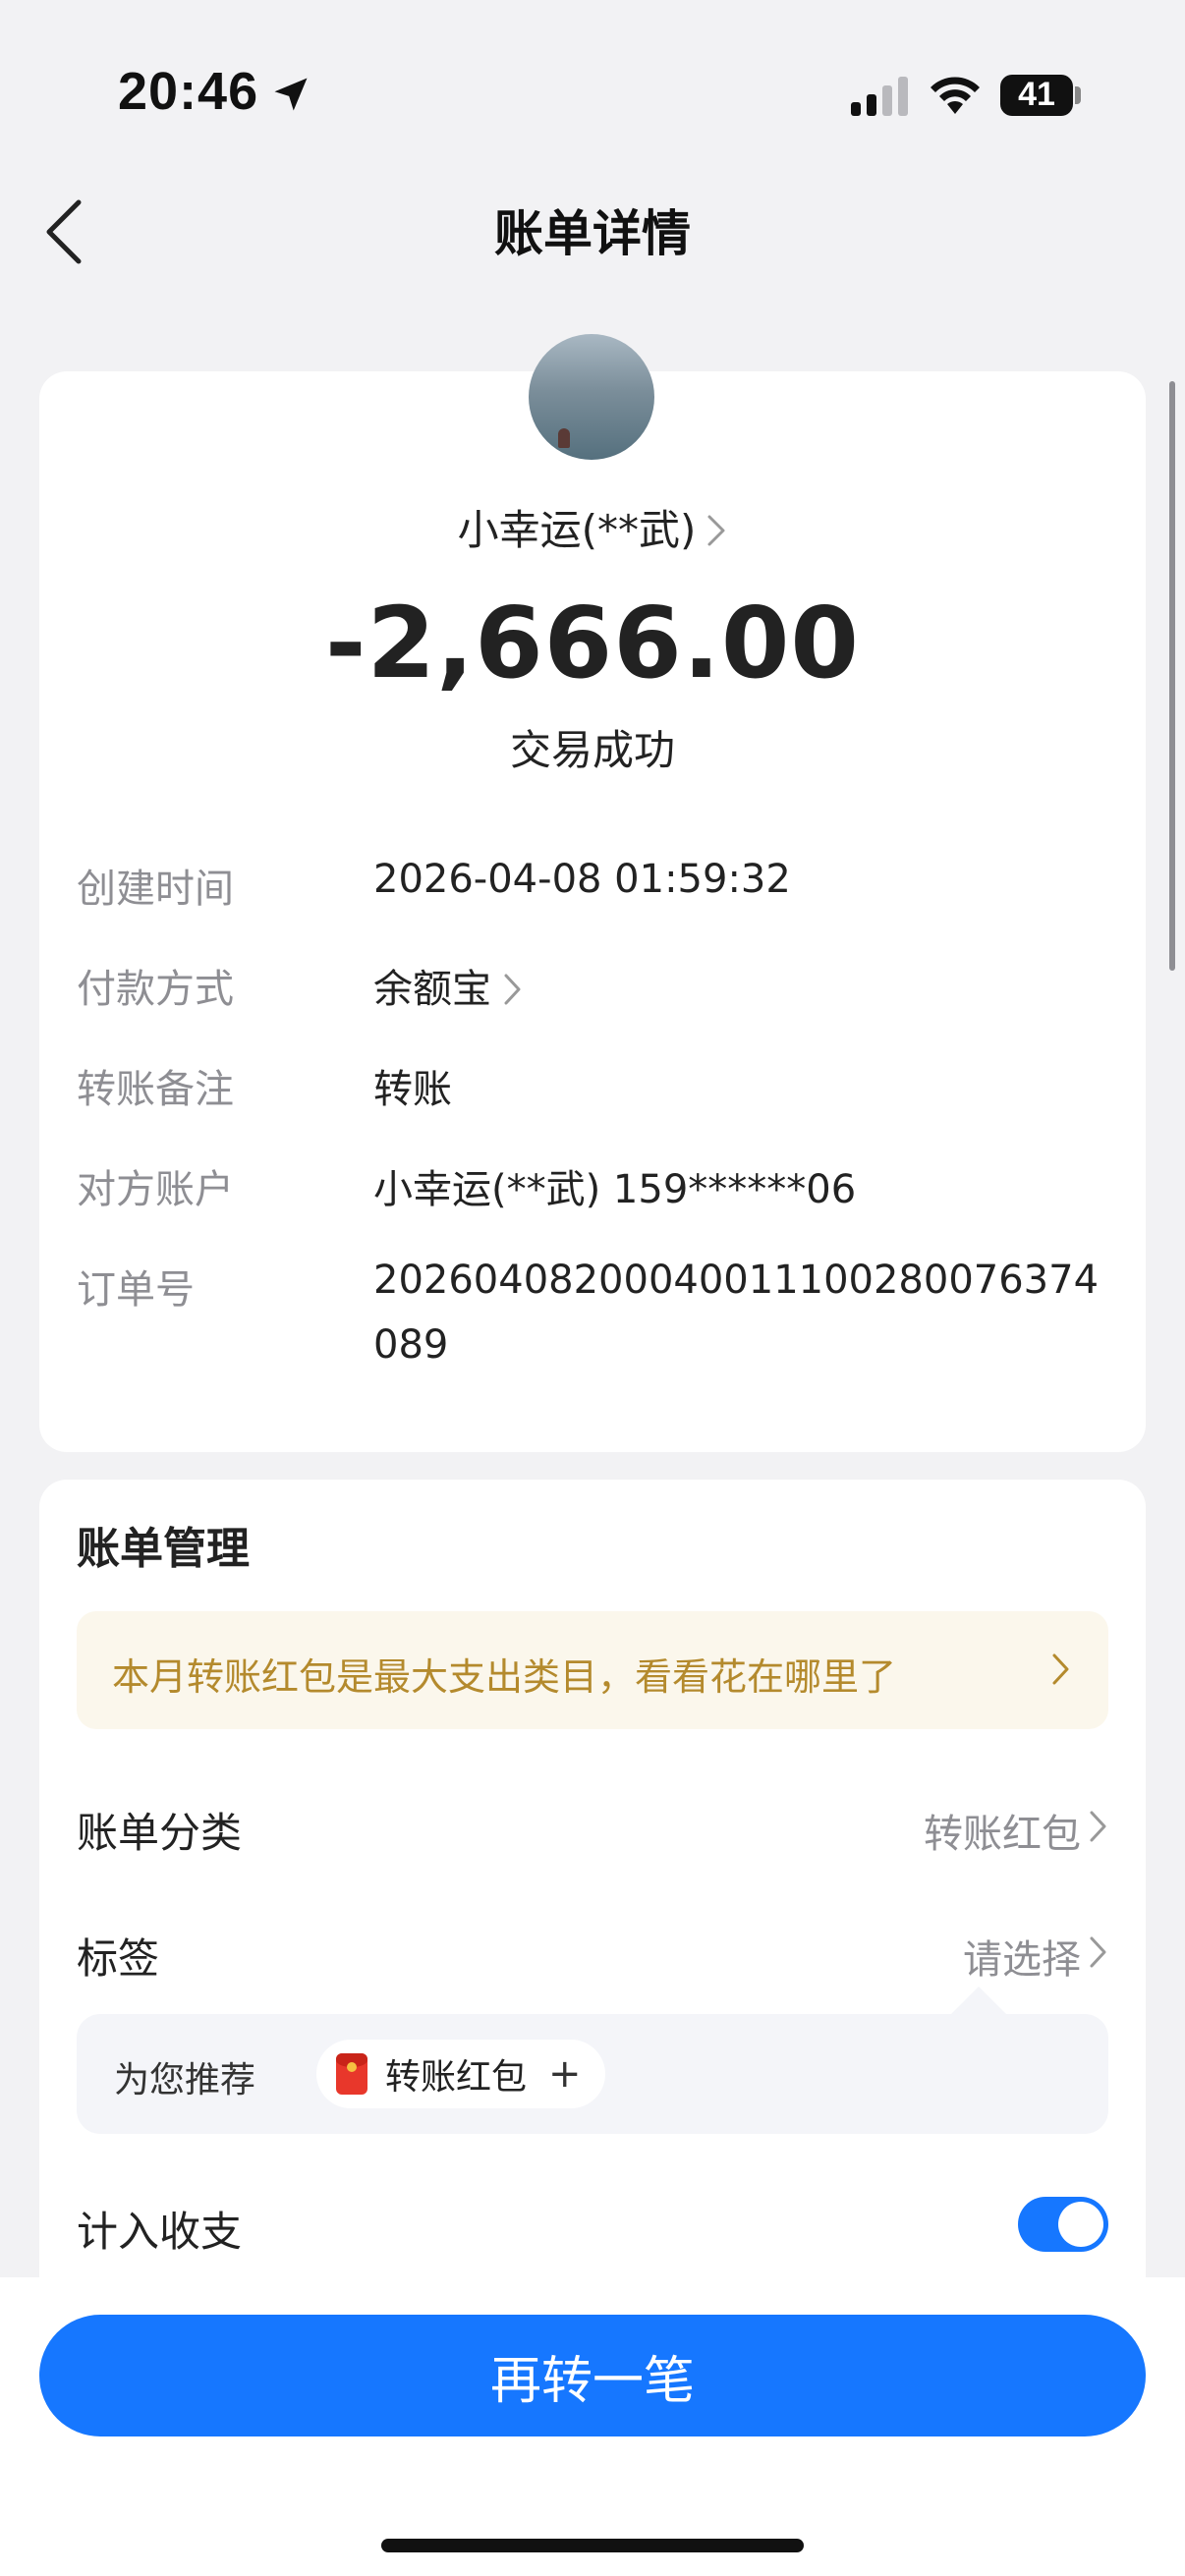 The image size is (1185, 2576). I want to click on cellular-signal-icon, so click(880, 96).